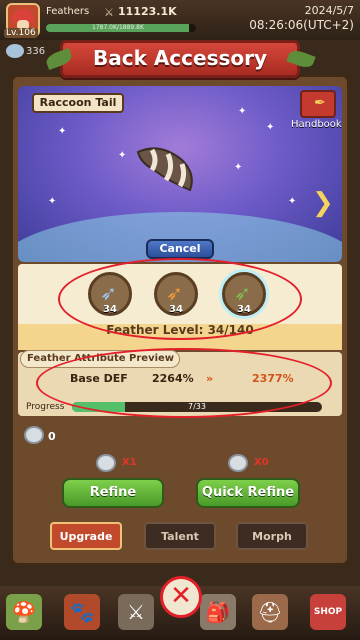 The height and width of the screenshot is (640, 360). What do you see at coordinates (180, 249) in the screenshot?
I see `cancel-button: Cancel` at bounding box center [180, 249].